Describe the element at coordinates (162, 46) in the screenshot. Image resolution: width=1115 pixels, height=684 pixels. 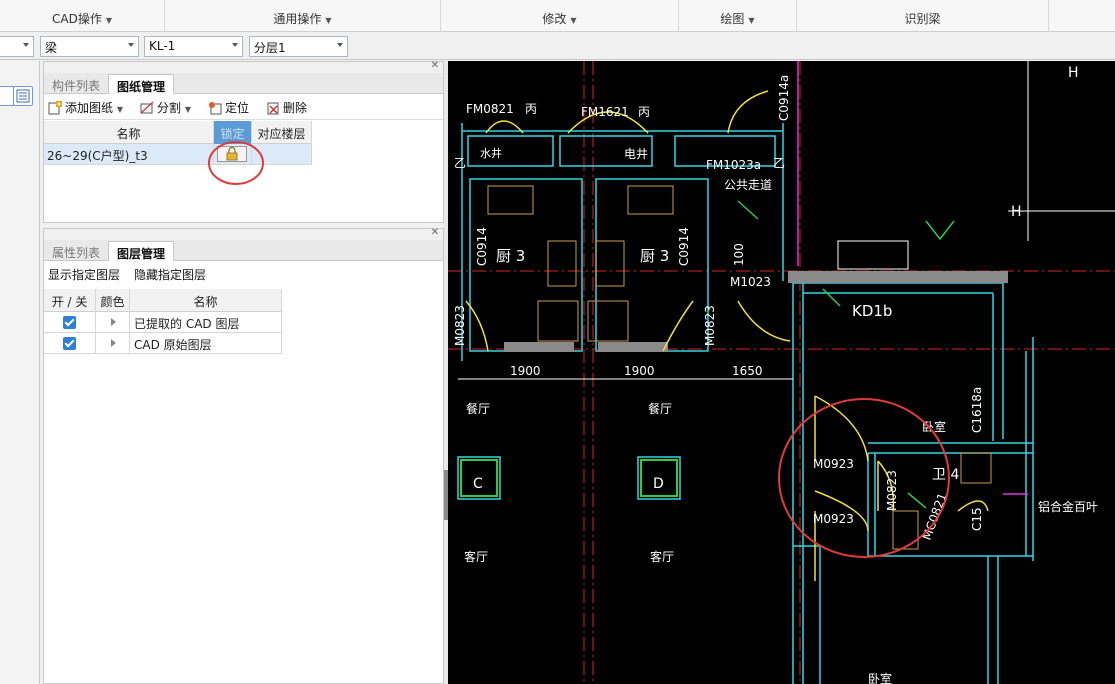
I see `member-select-value: KL-1` at that location.